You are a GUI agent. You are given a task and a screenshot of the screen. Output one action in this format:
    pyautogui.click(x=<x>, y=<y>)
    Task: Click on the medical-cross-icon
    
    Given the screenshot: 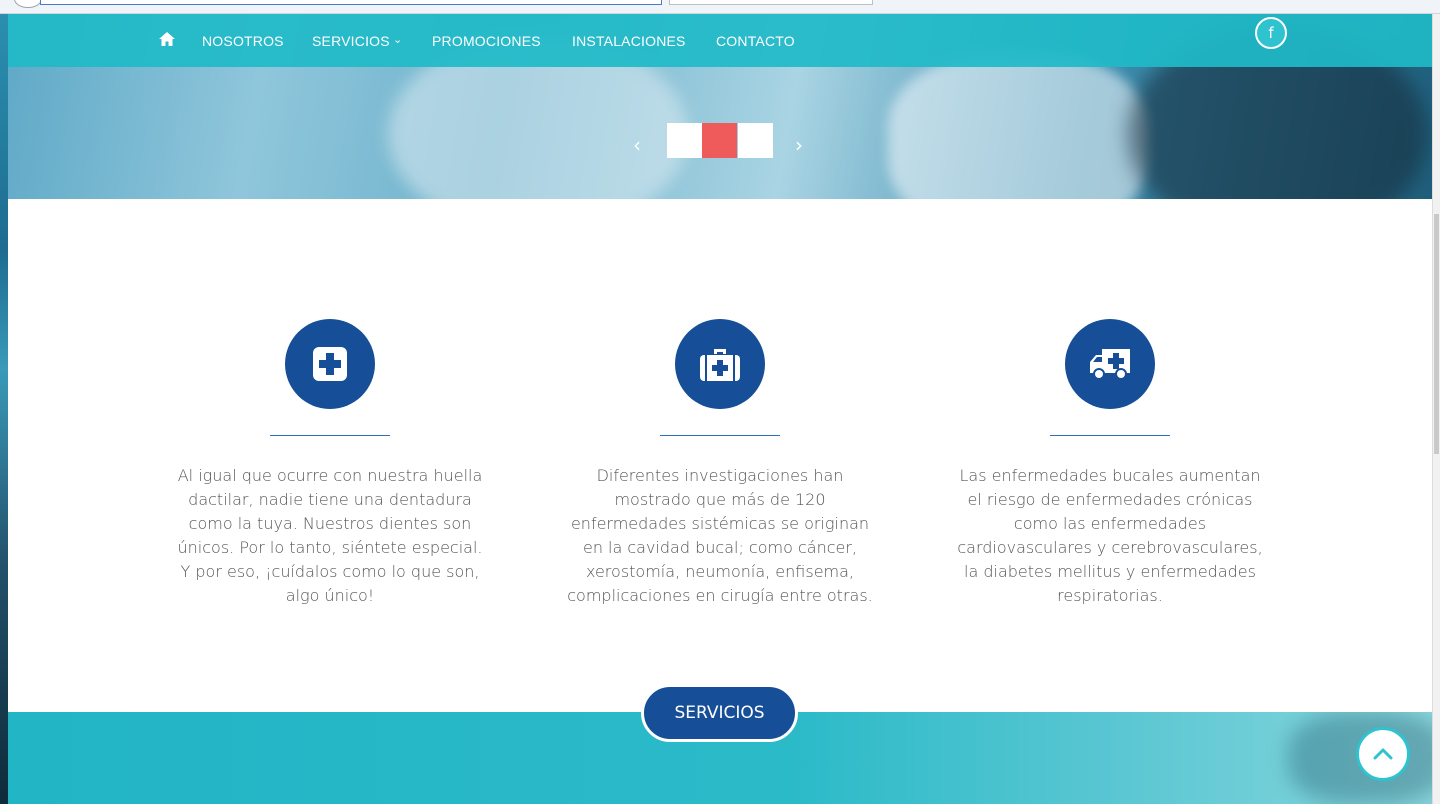 What is the action you would take?
    pyautogui.click(x=330, y=364)
    